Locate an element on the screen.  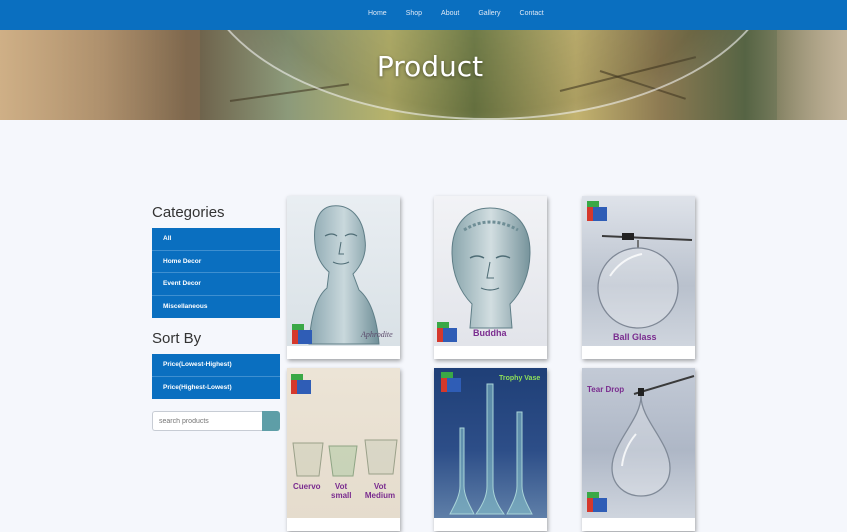
product-caption: Vot Medium is located at coordinates (380, 491).